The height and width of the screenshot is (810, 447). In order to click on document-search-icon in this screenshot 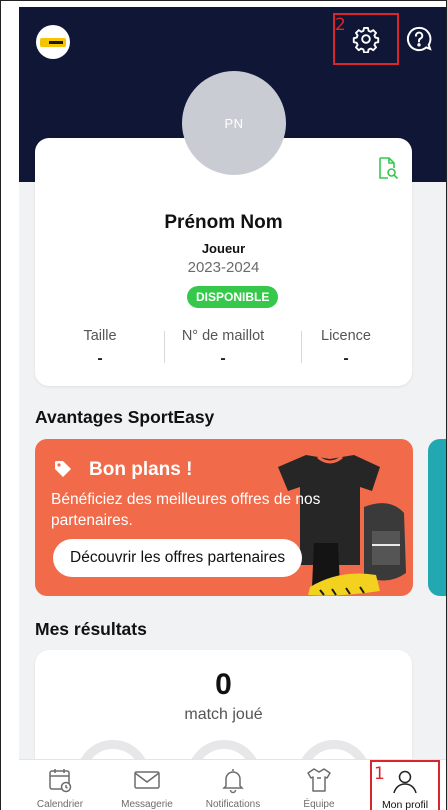, I will do `click(387, 168)`.